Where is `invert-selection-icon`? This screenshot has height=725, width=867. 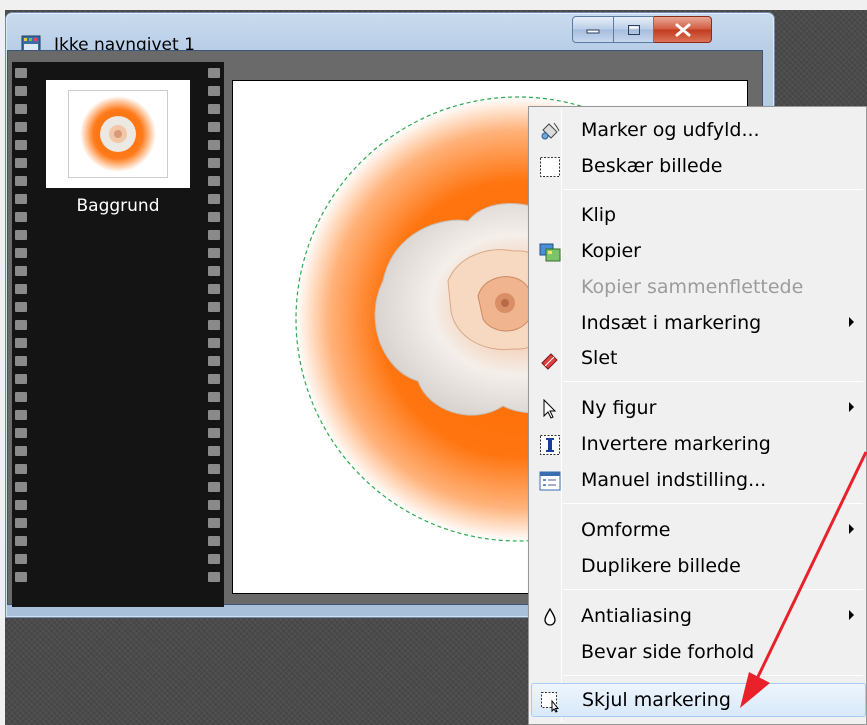
invert-selection-icon is located at coordinates (550, 445).